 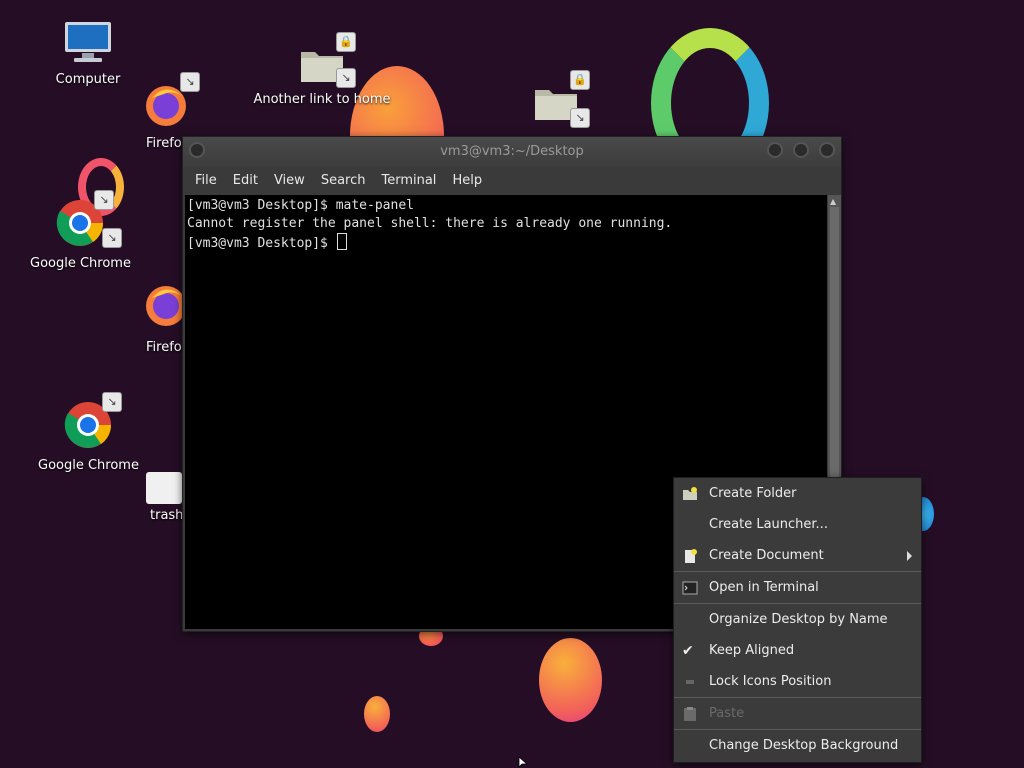 What do you see at coordinates (833, 201) in the screenshot?
I see `scroll-up-icon: ▲` at bounding box center [833, 201].